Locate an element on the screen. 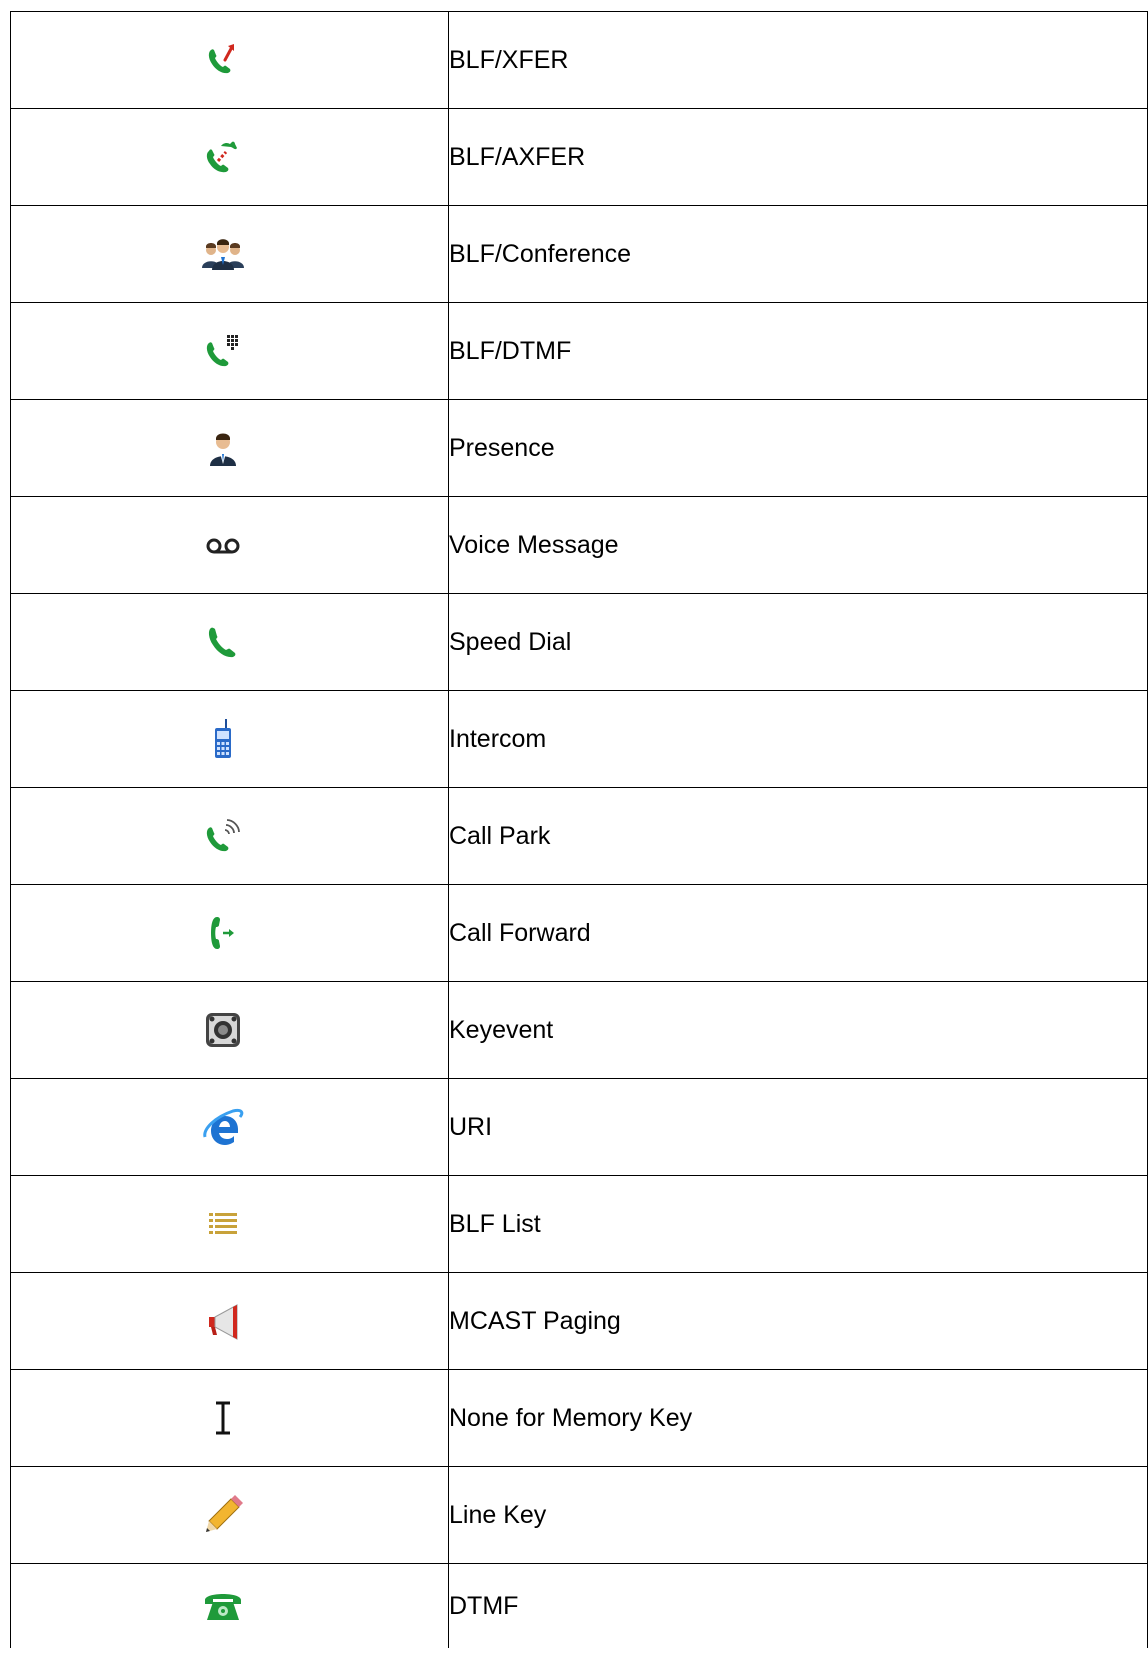  table-row: BLF/DTMF is located at coordinates (579, 351).